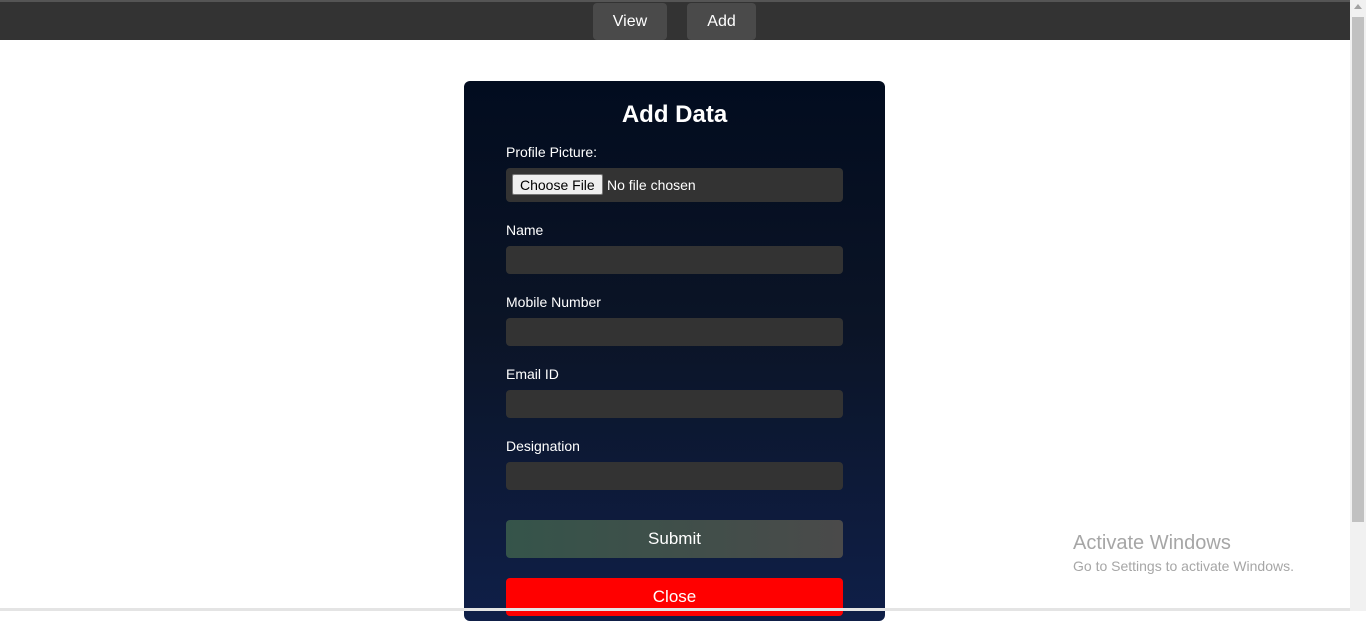  Describe the element at coordinates (674, 404) in the screenshot. I see `email-id-input` at that location.